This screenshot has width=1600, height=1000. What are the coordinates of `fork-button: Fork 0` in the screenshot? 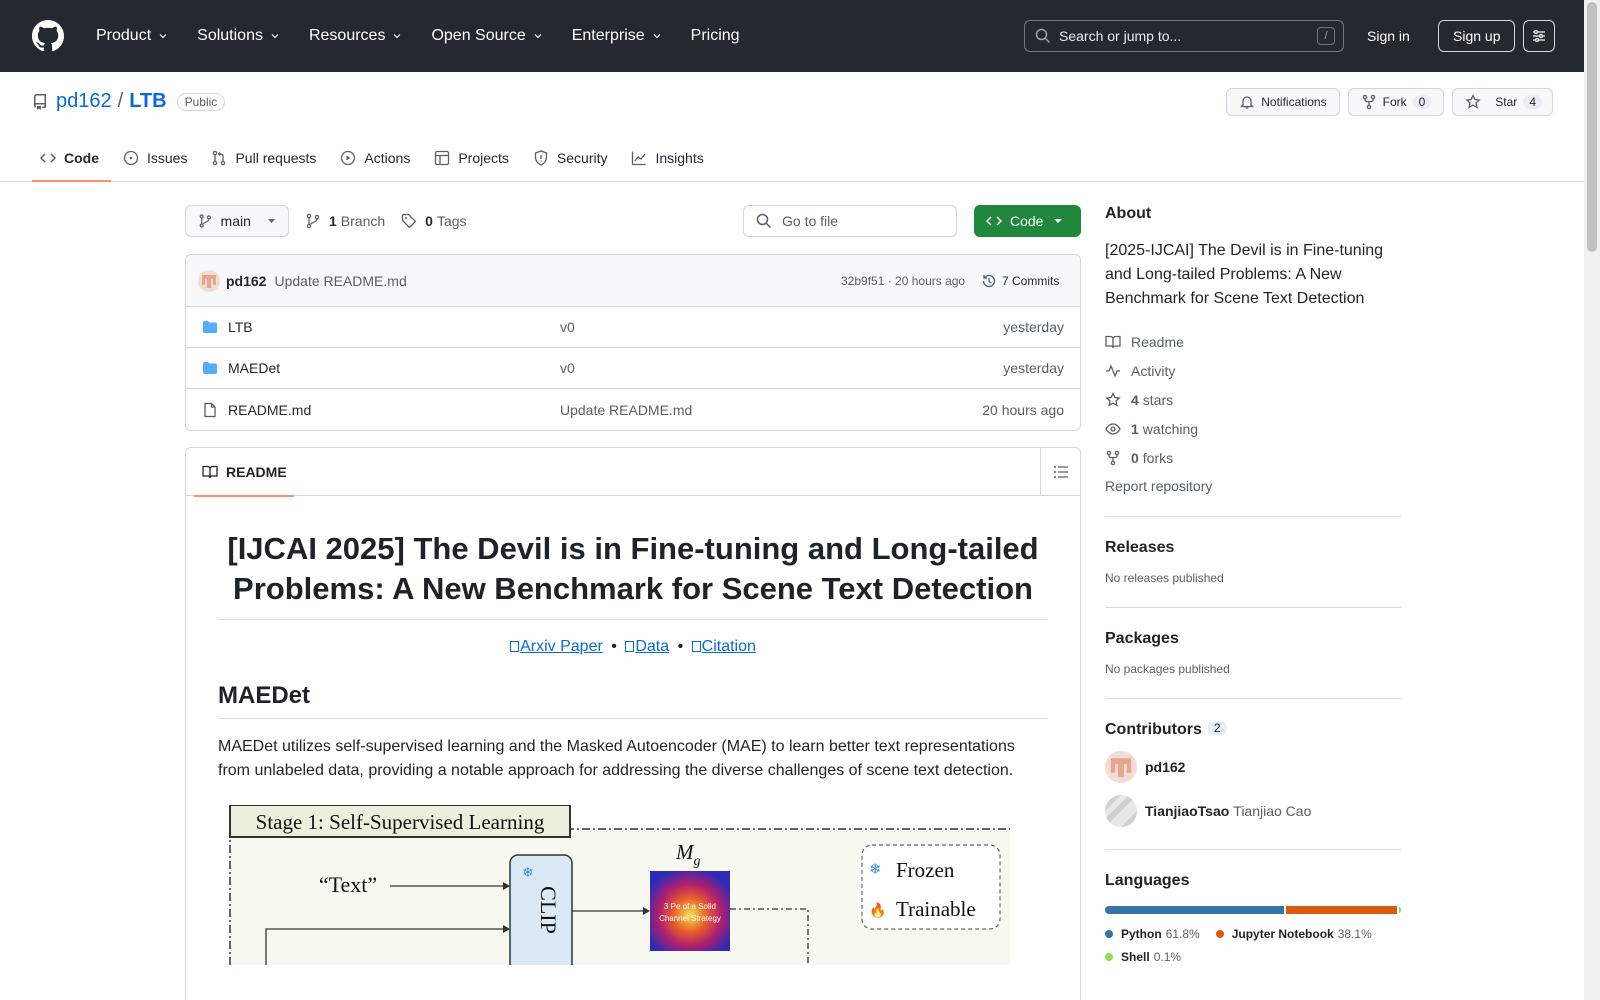 It's located at (1396, 102).